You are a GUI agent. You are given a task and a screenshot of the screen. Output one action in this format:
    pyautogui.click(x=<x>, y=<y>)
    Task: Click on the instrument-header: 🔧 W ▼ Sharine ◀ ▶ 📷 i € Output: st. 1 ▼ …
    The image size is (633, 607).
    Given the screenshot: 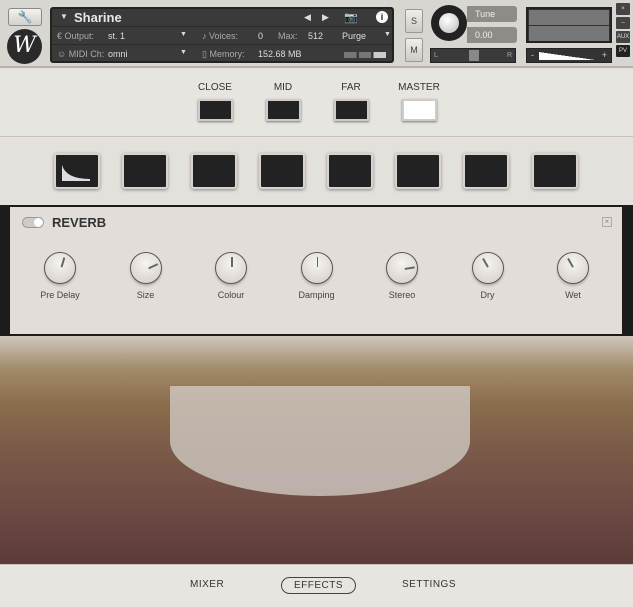 What is the action you would take?
    pyautogui.click(x=316, y=34)
    